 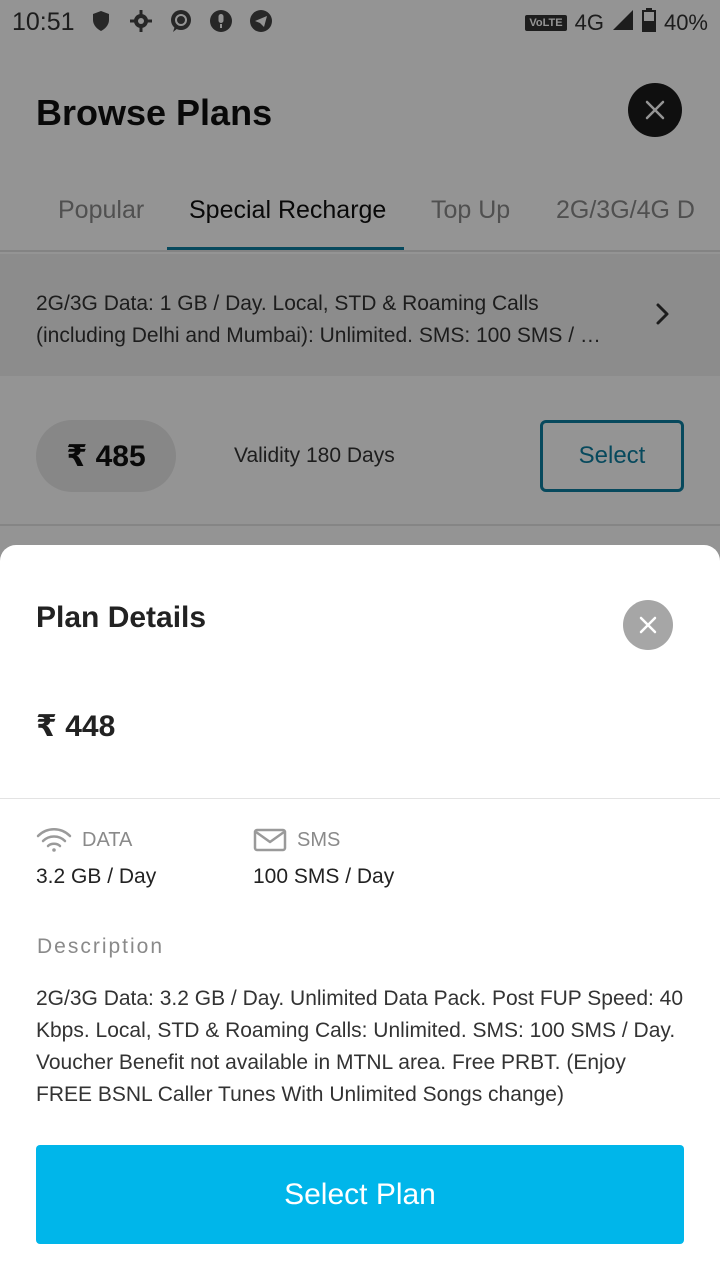 What do you see at coordinates (324, 876) in the screenshot?
I see `sms-value: 100 SMS / Day` at bounding box center [324, 876].